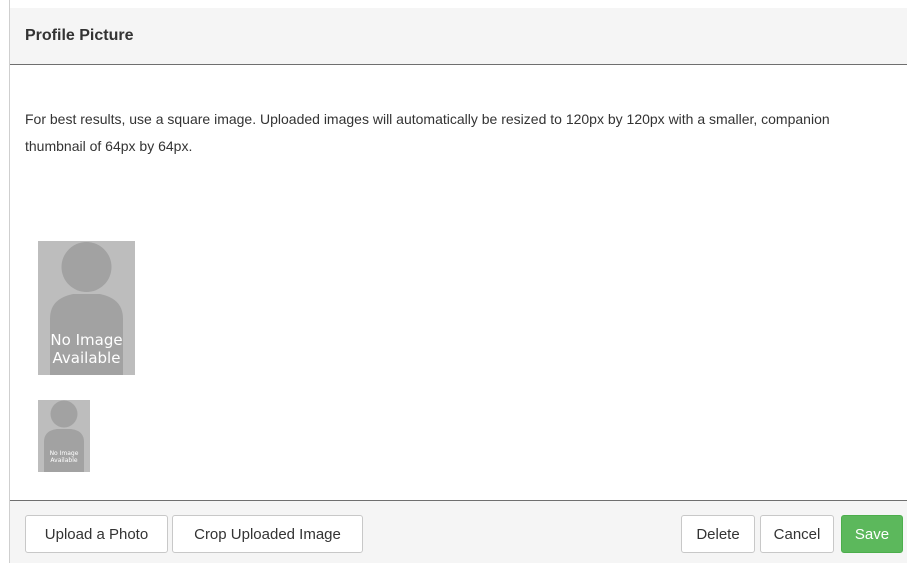  I want to click on upload-photo-button: Upload a Photo, so click(96, 534).